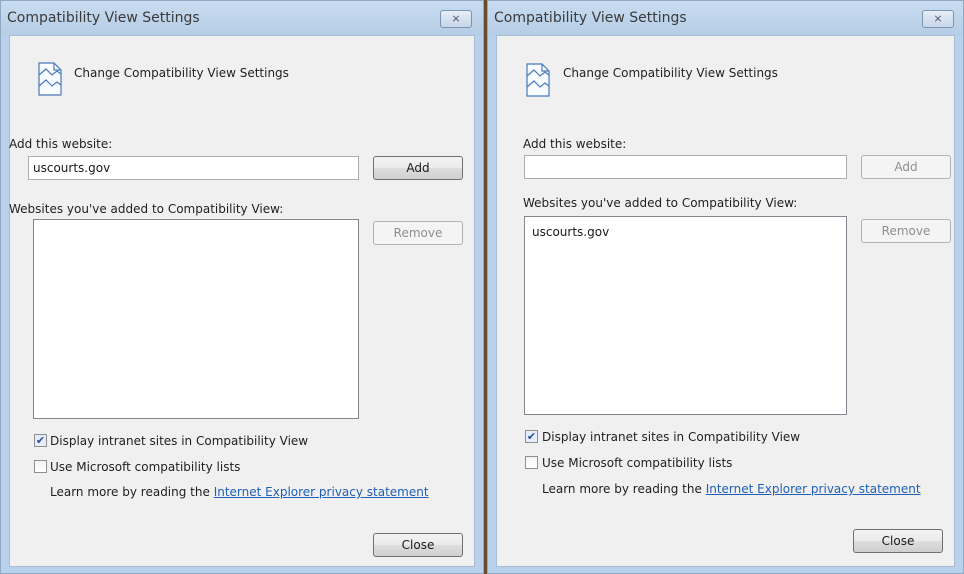 This screenshot has width=964, height=574. Describe the element at coordinates (685, 167) in the screenshot. I see `add-website-input` at that location.